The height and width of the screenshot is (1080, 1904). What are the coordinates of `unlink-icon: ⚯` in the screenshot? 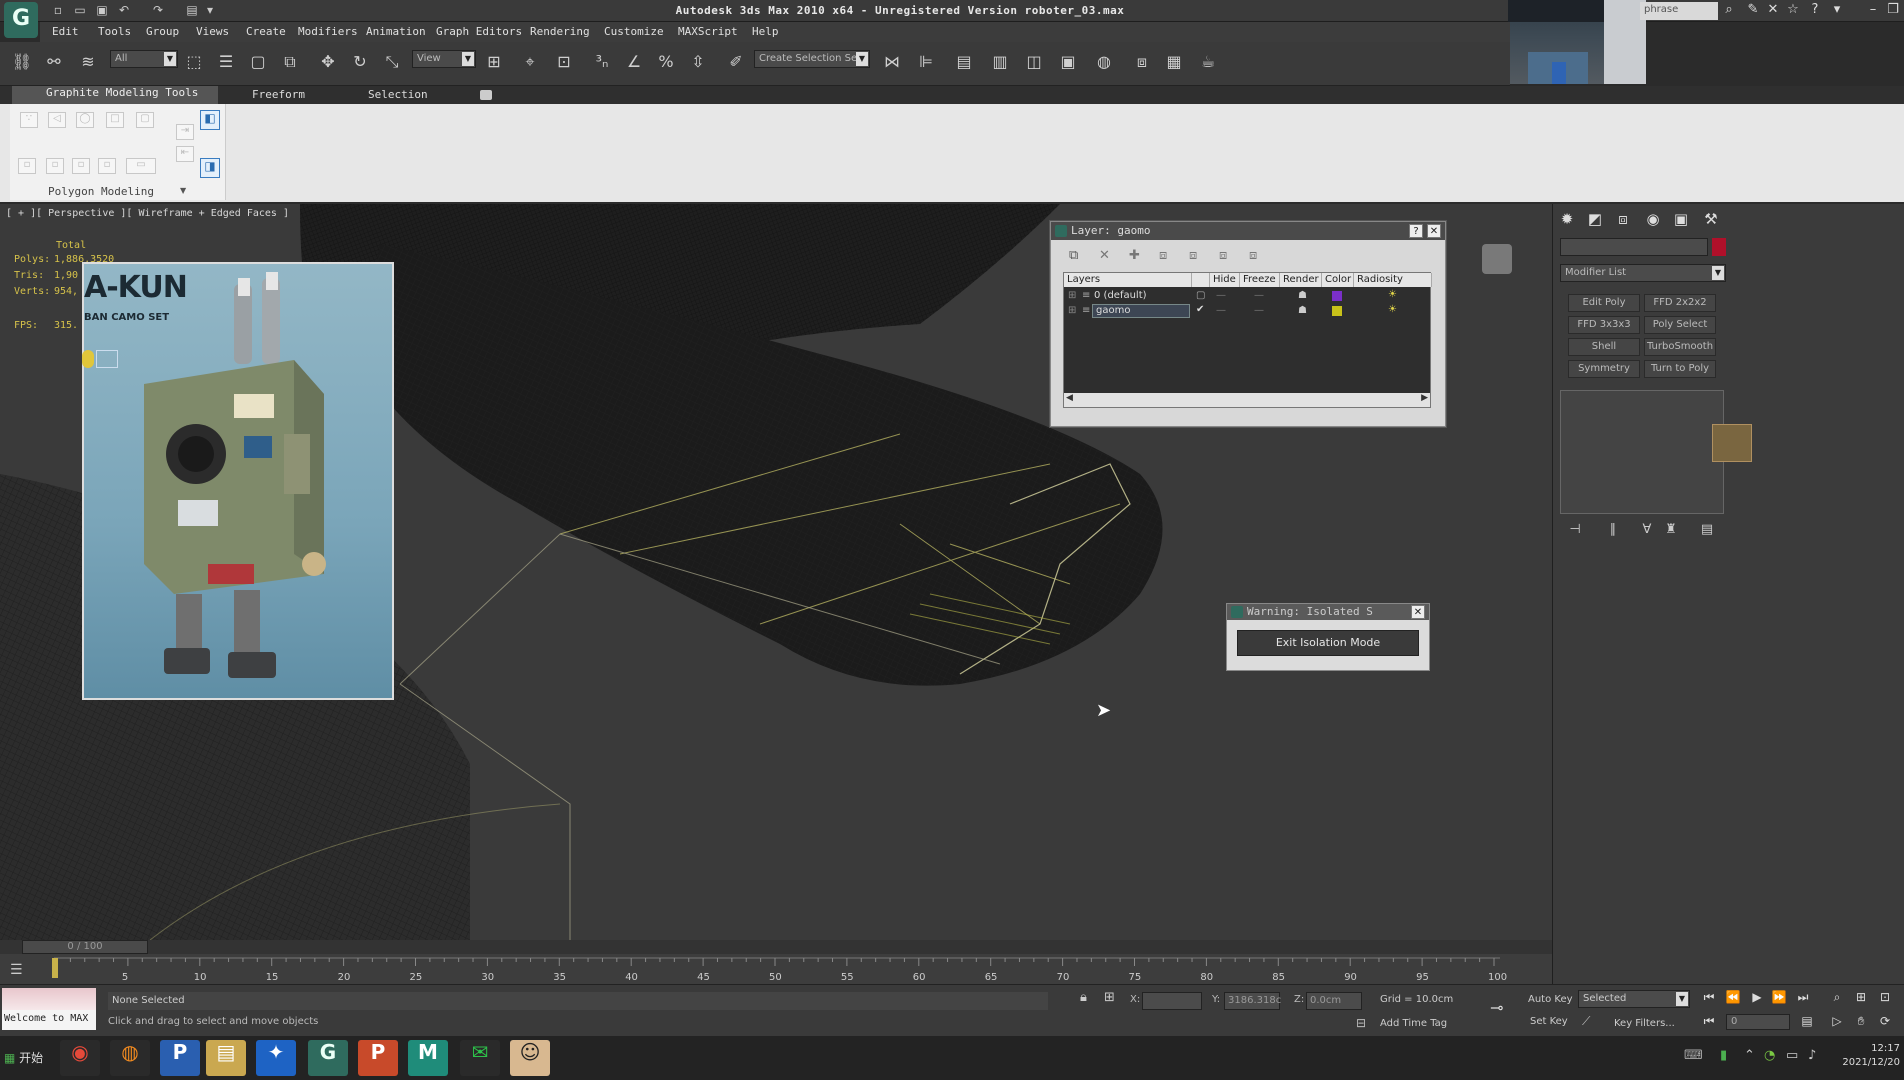 It's located at (54, 62).